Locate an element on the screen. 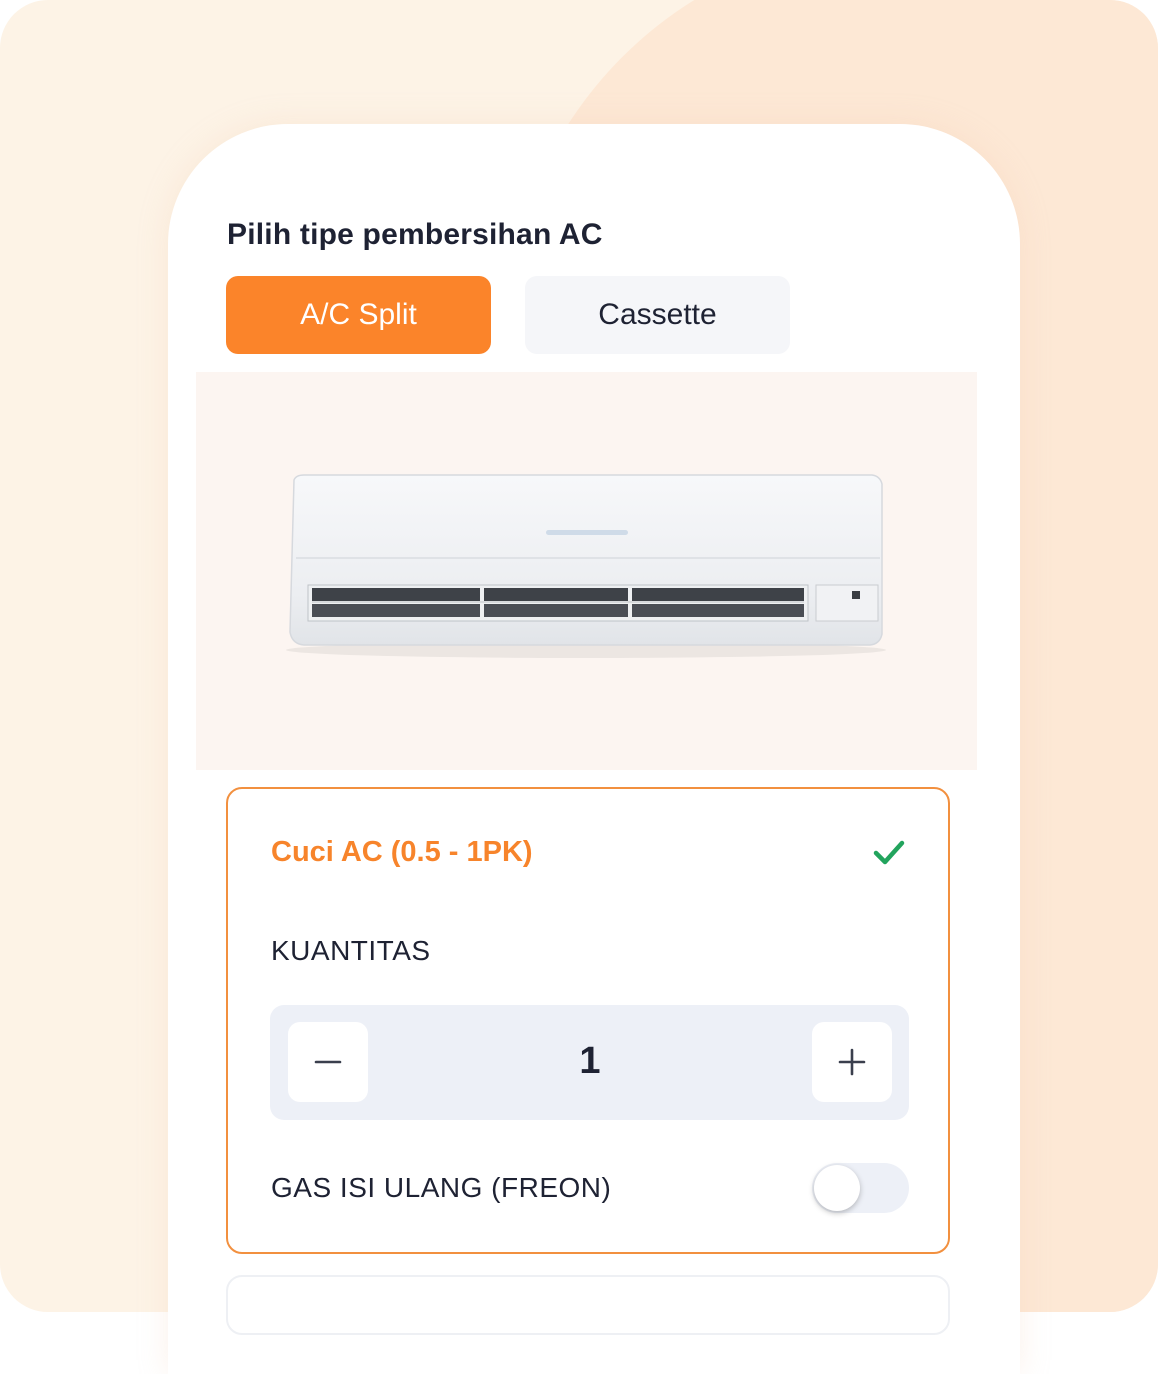 The width and height of the screenshot is (1158, 1374). check-icon is located at coordinates (889, 853).